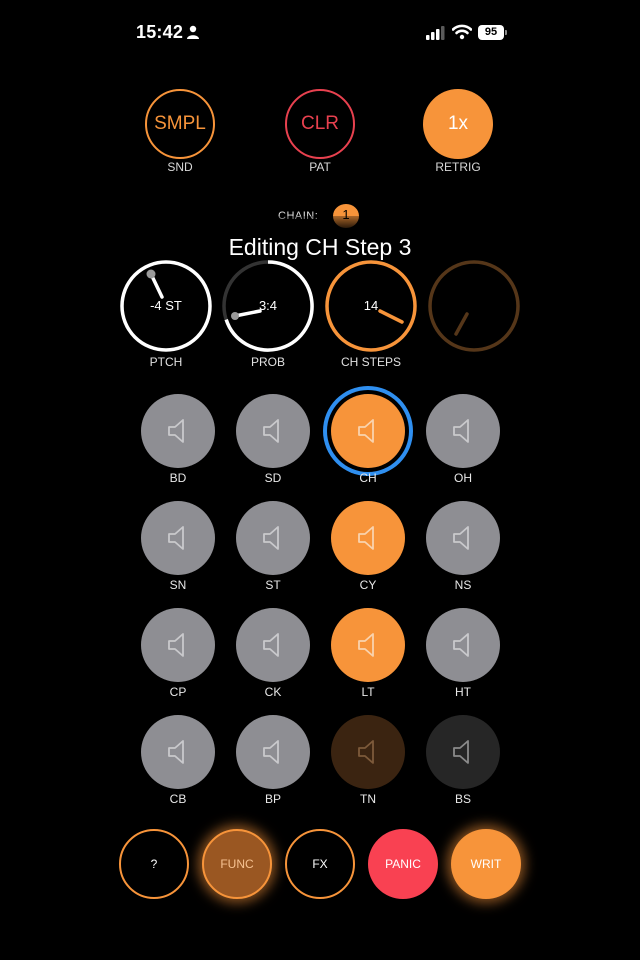 The height and width of the screenshot is (960, 640). What do you see at coordinates (325, 226) in the screenshot?
I see `chain-fade-overlay` at bounding box center [325, 226].